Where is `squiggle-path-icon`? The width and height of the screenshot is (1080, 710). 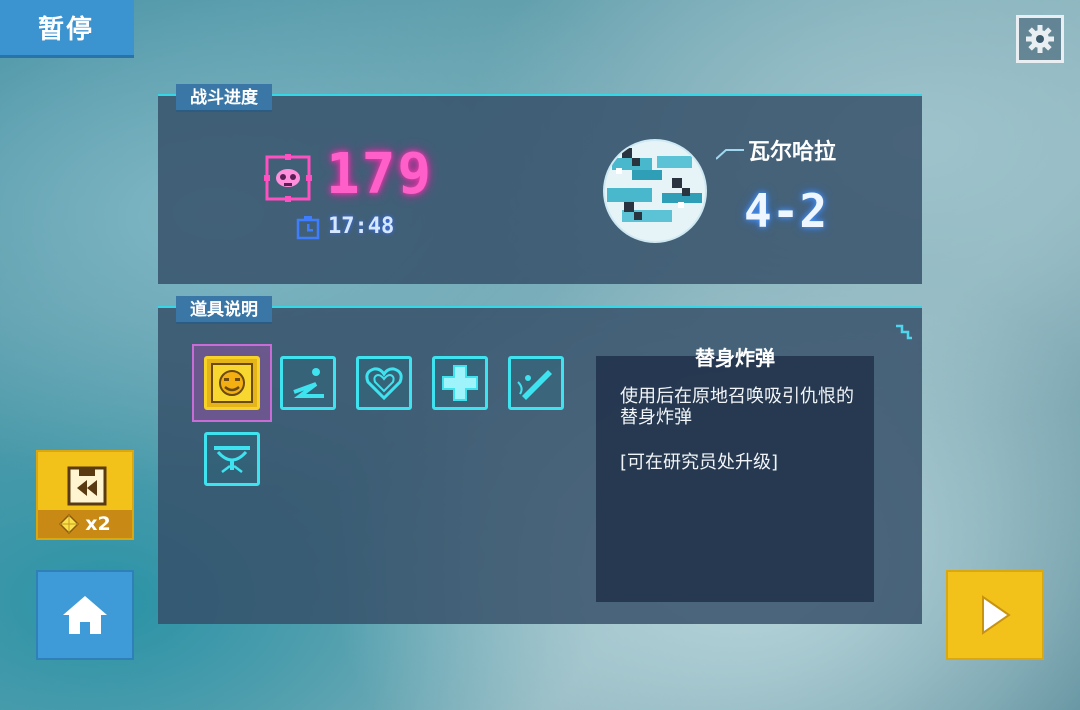
squiggle-path-icon is located at coordinates (308, 383).